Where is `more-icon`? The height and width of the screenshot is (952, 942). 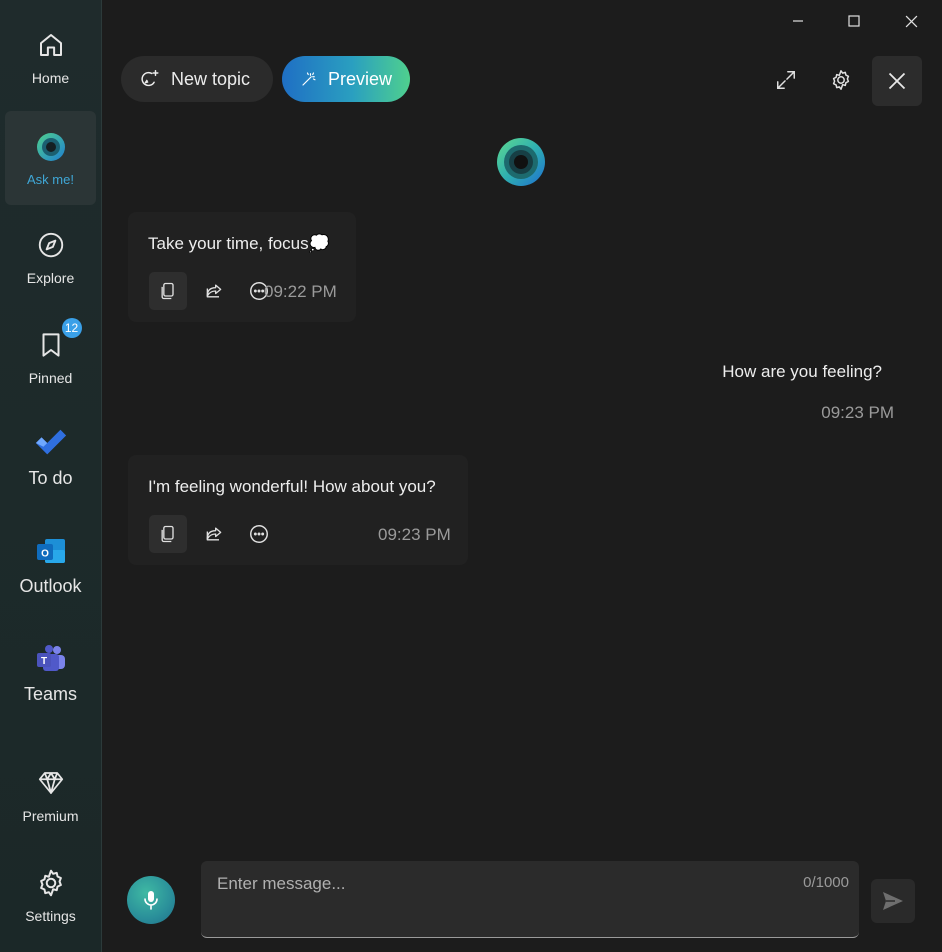
more-icon is located at coordinates (259, 534).